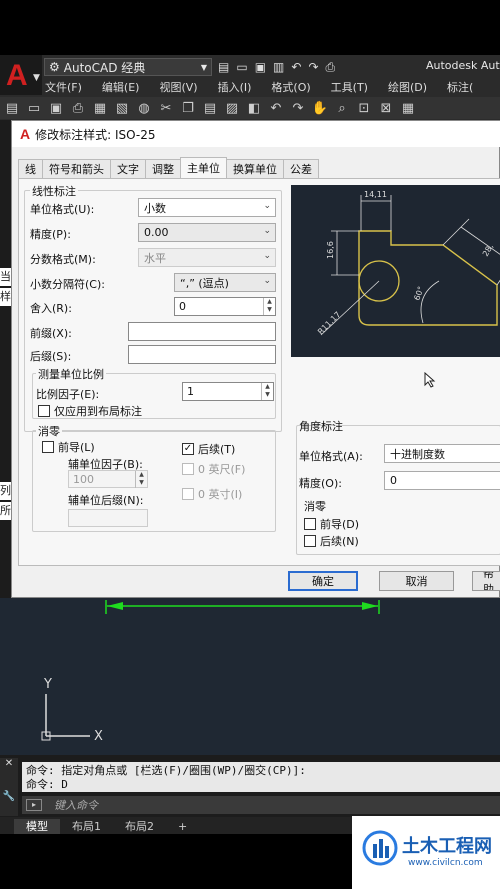 The image size is (500, 889). Describe the element at coordinates (488, 250) in the screenshot. I see `preview-dim-right: 28,` at that location.